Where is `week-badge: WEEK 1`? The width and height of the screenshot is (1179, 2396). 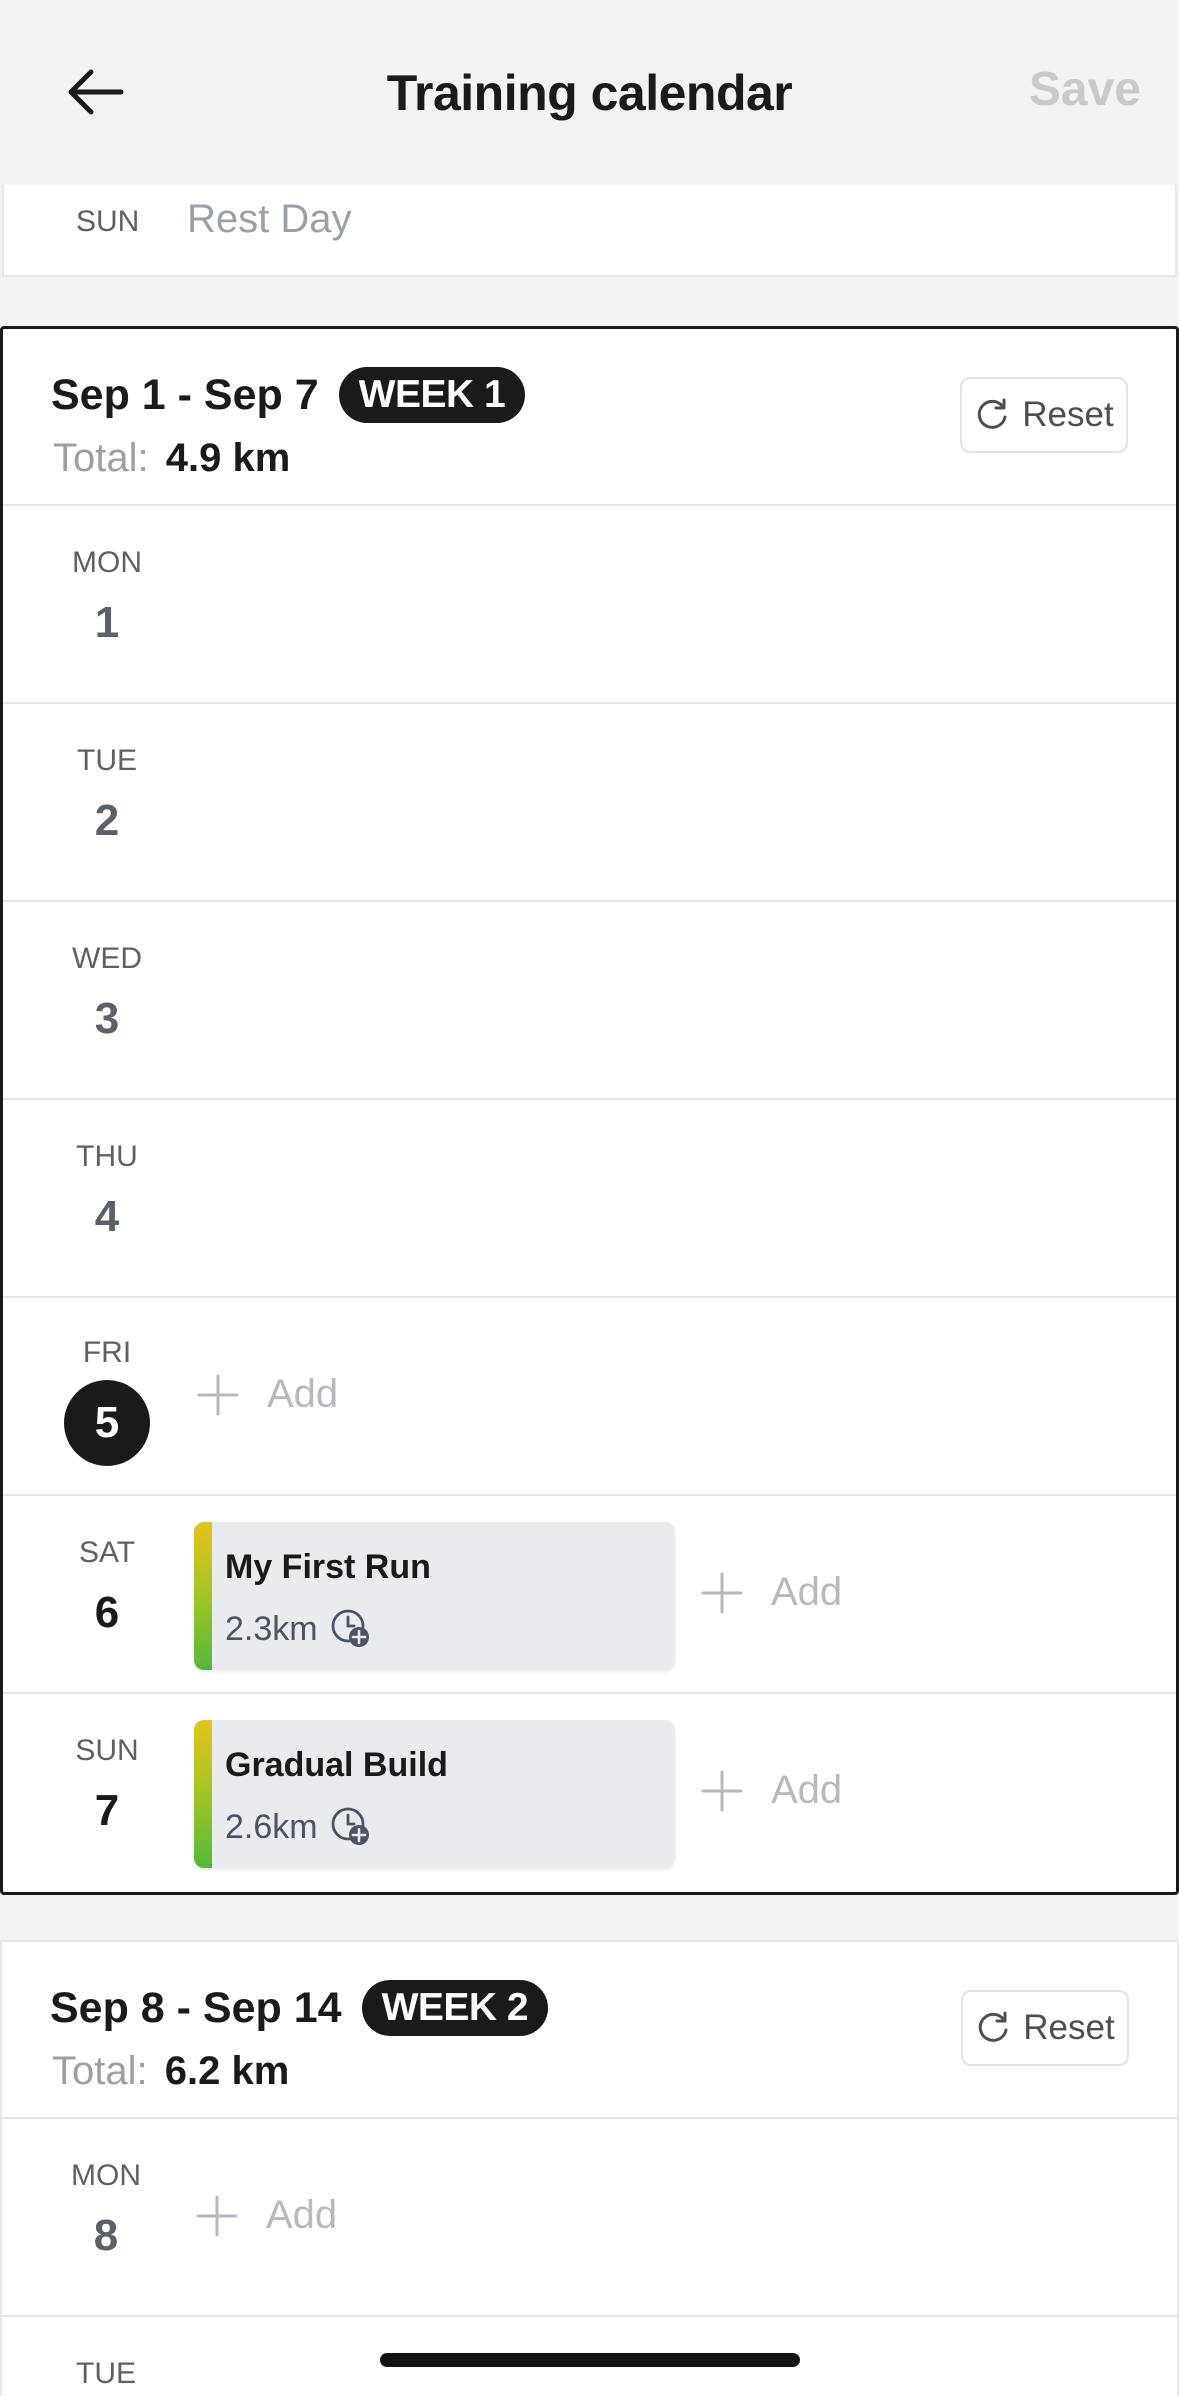
week-badge: WEEK 1 is located at coordinates (432, 395).